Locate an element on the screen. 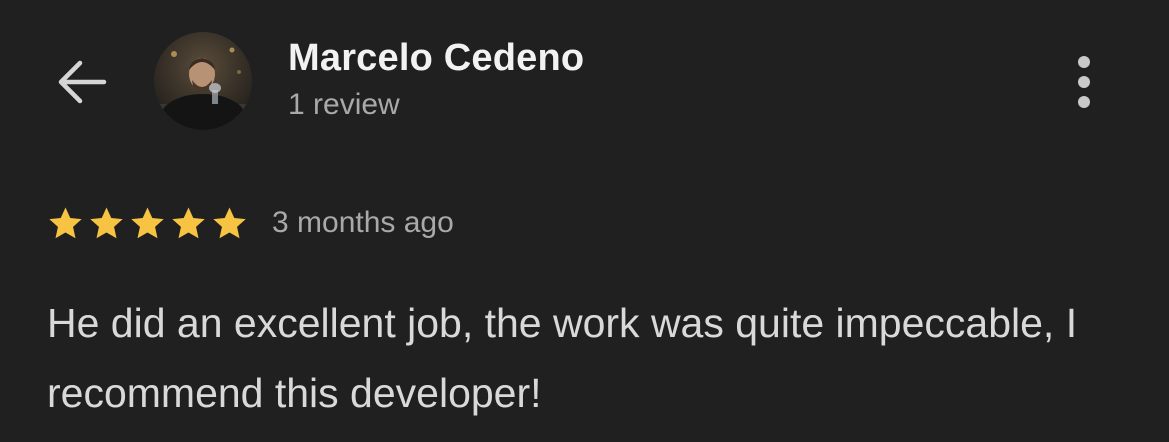  more-options-button is located at coordinates (1085, 82).